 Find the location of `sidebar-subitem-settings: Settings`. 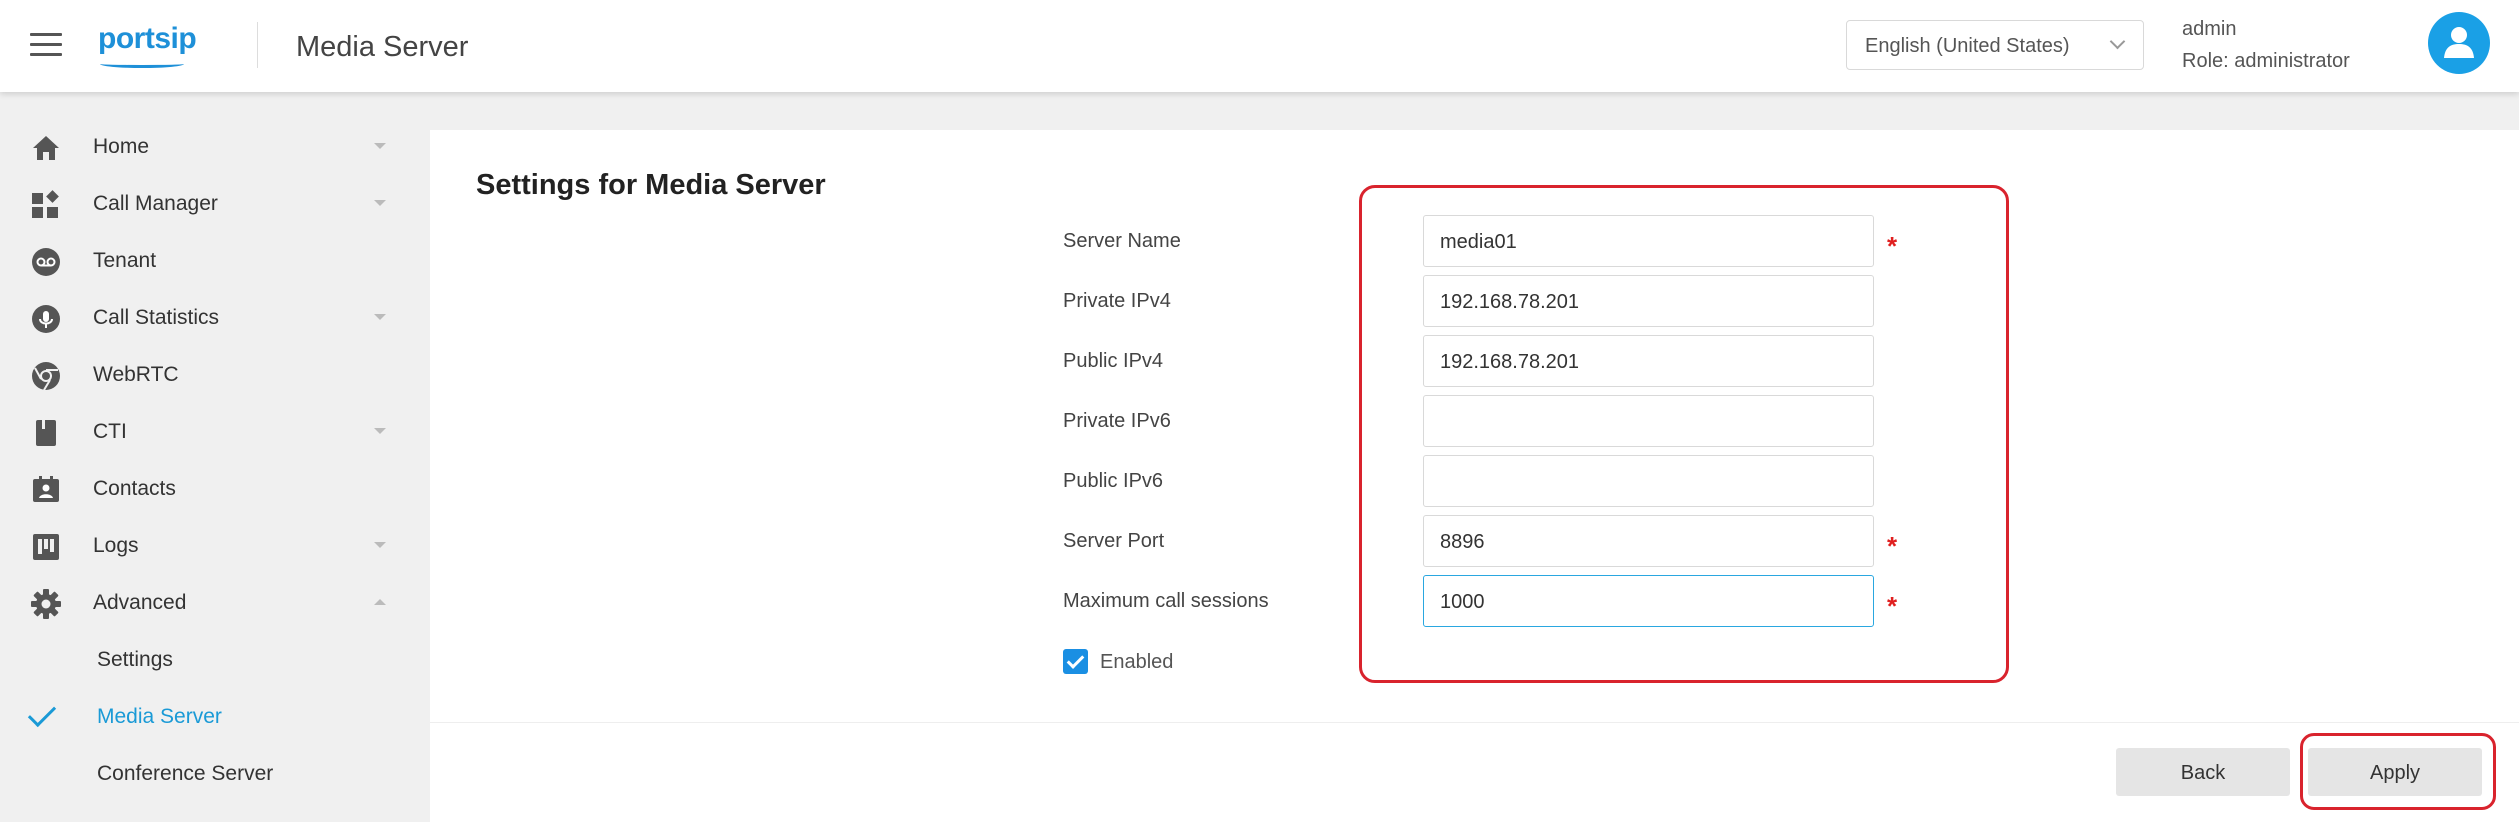

sidebar-subitem-settings: Settings is located at coordinates (214, 658).